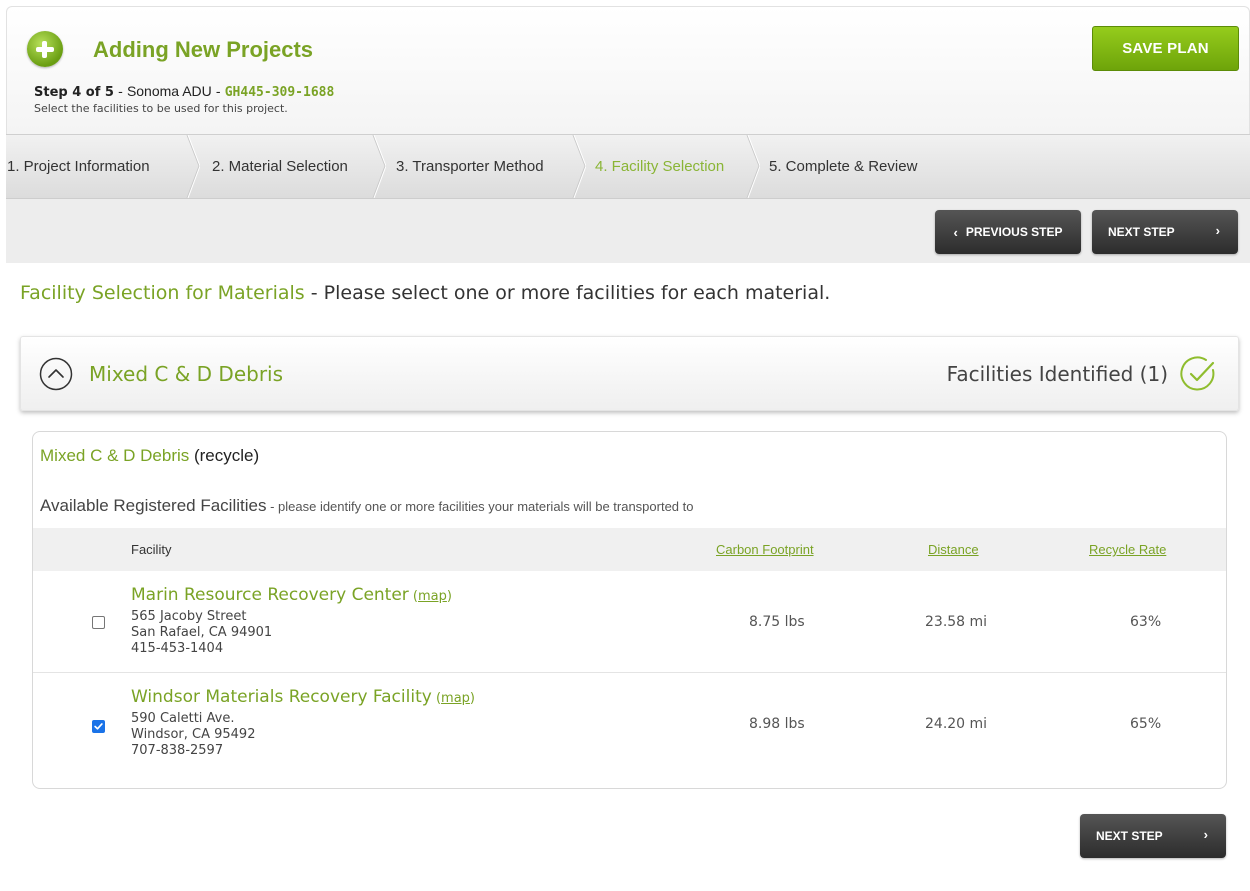  Describe the element at coordinates (280, 166) in the screenshot. I see `tab-material-selection: 2. Material Selection` at that location.